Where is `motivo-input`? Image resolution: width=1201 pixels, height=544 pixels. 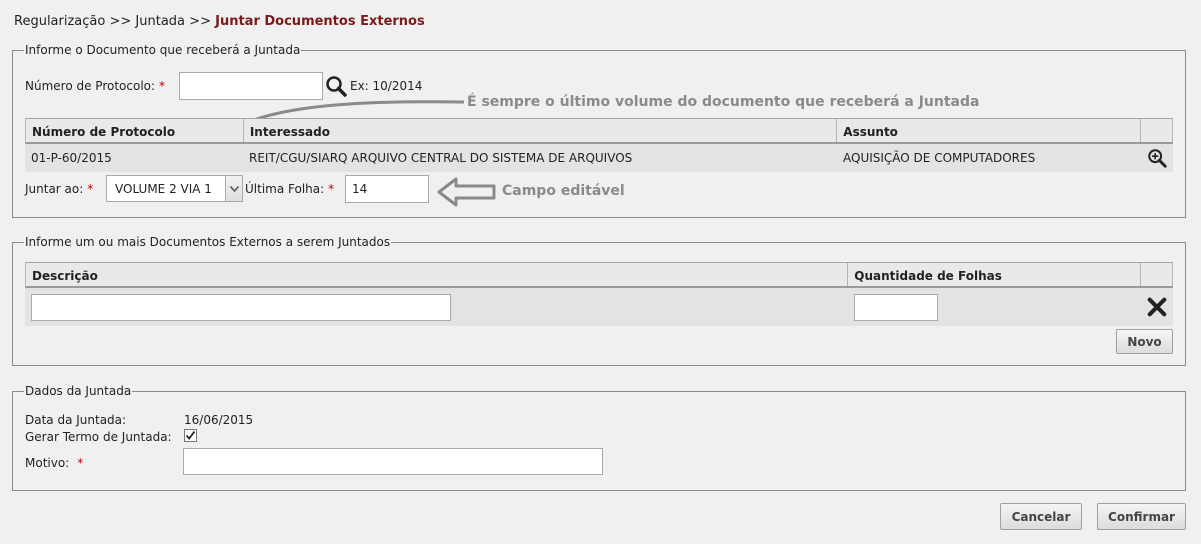 motivo-input is located at coordinates (393, 461).